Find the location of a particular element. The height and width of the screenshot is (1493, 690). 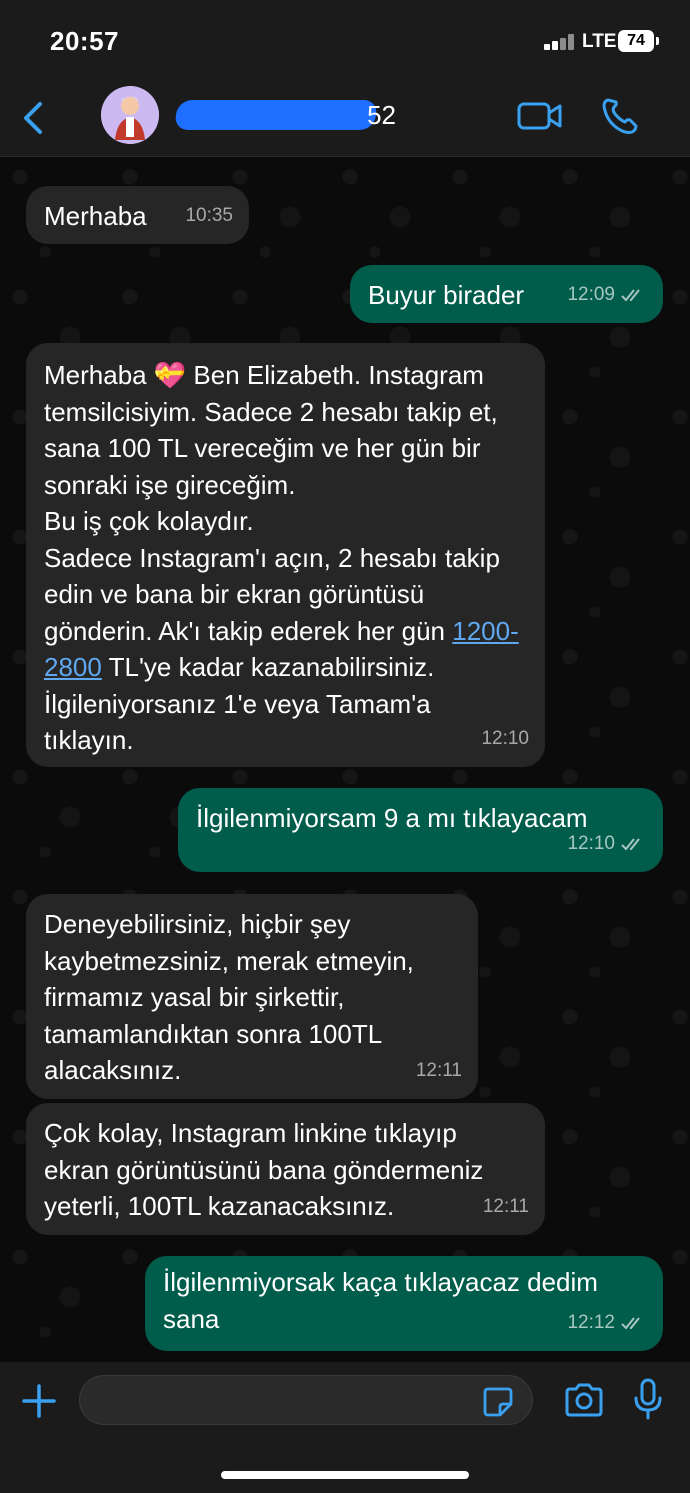

redaction-mark is located at coordinates (276, 115).